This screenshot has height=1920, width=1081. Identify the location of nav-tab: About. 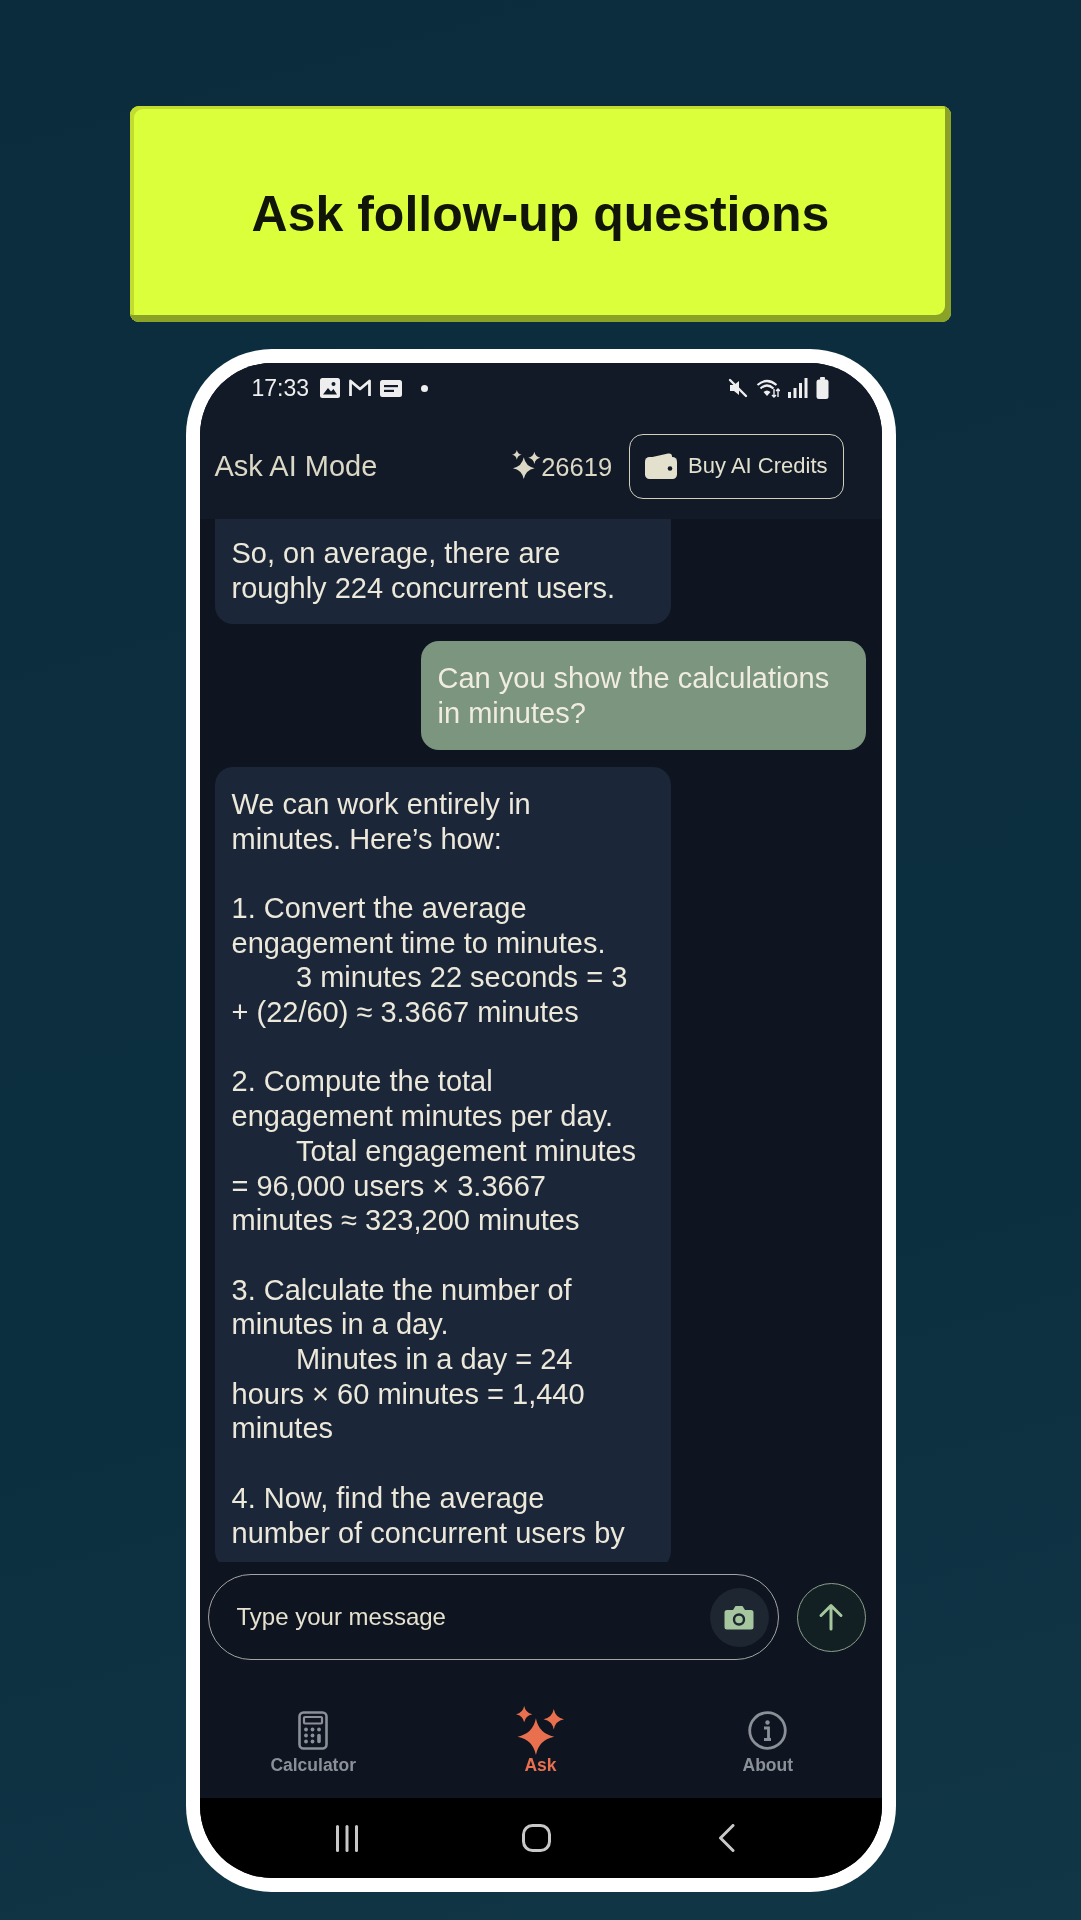
(768, 1740).